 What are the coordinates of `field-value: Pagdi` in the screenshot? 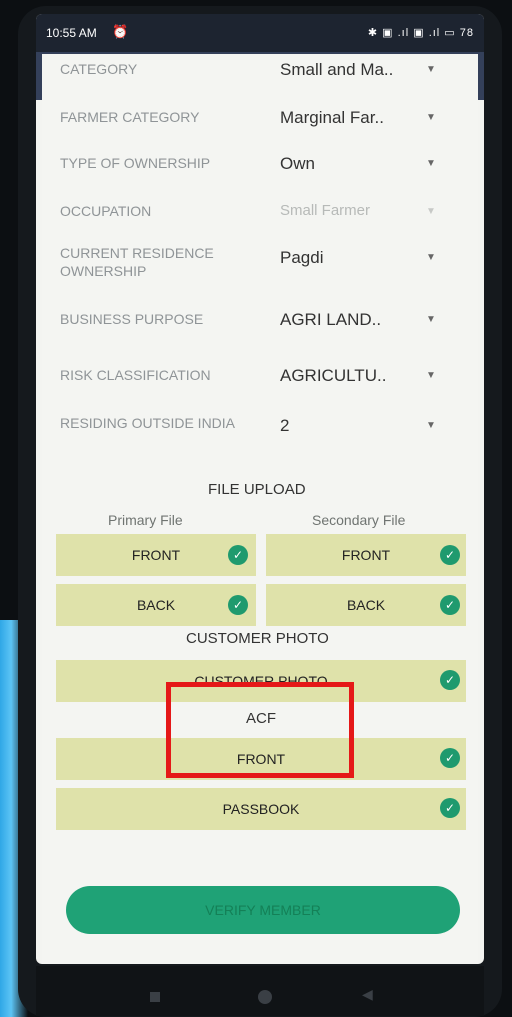 It's located at (301, 258).